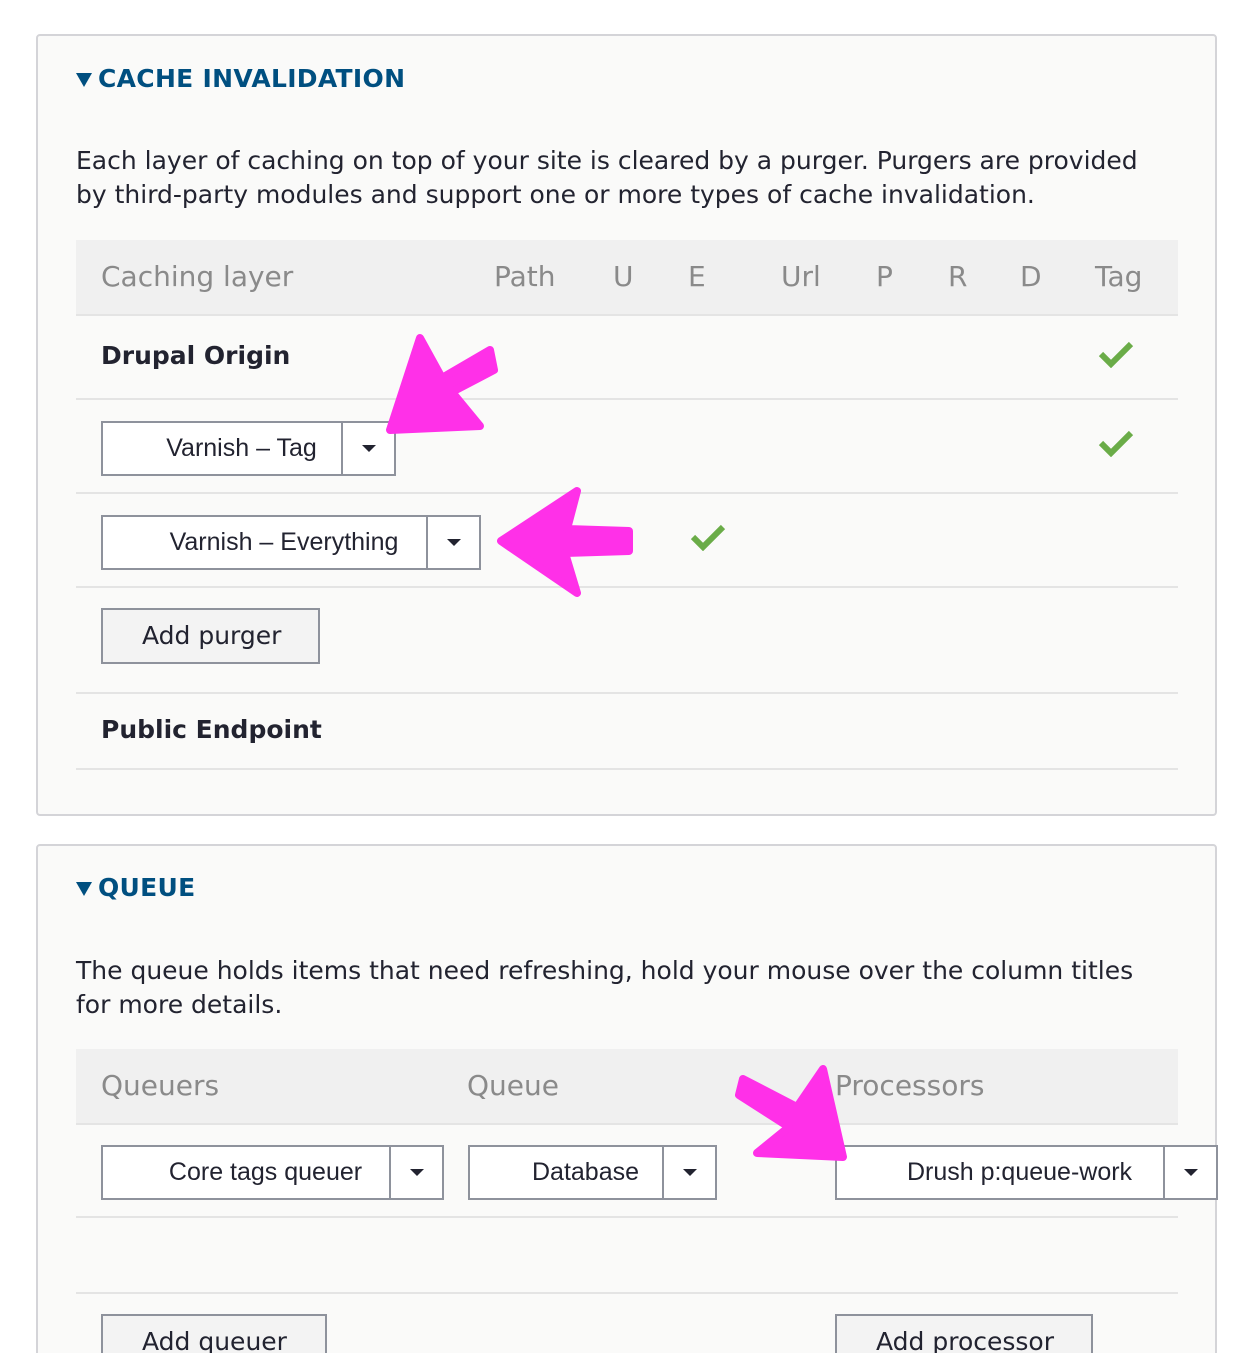  I want to click on core-tags-queuer-button: Core tags queuer, so click(246, 1172).